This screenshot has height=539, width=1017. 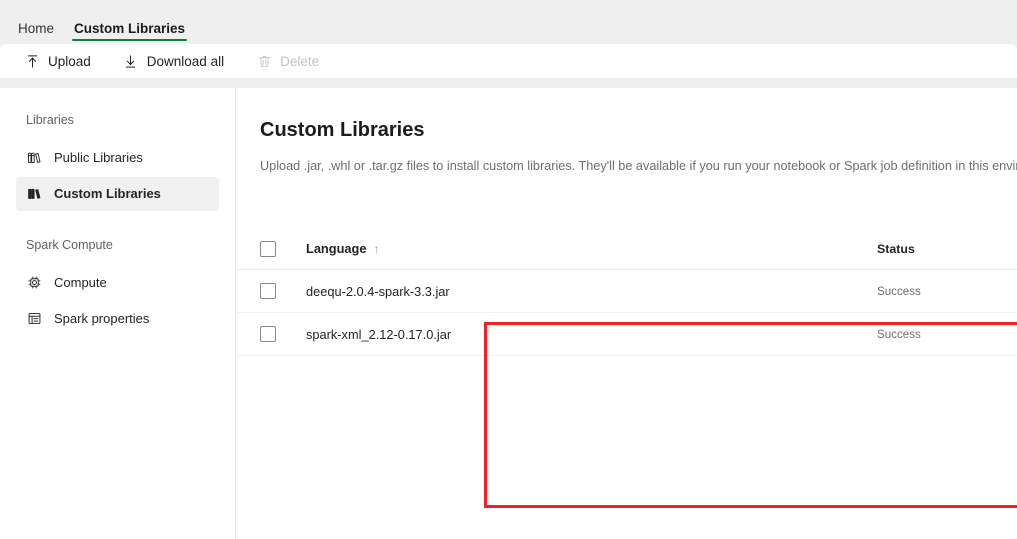 What do you see at coordinates (107, 193) in the screenshot?
I see `sidebar-item-custom-libraries-label: Custom Libraries` at bounding box center [107, 193].